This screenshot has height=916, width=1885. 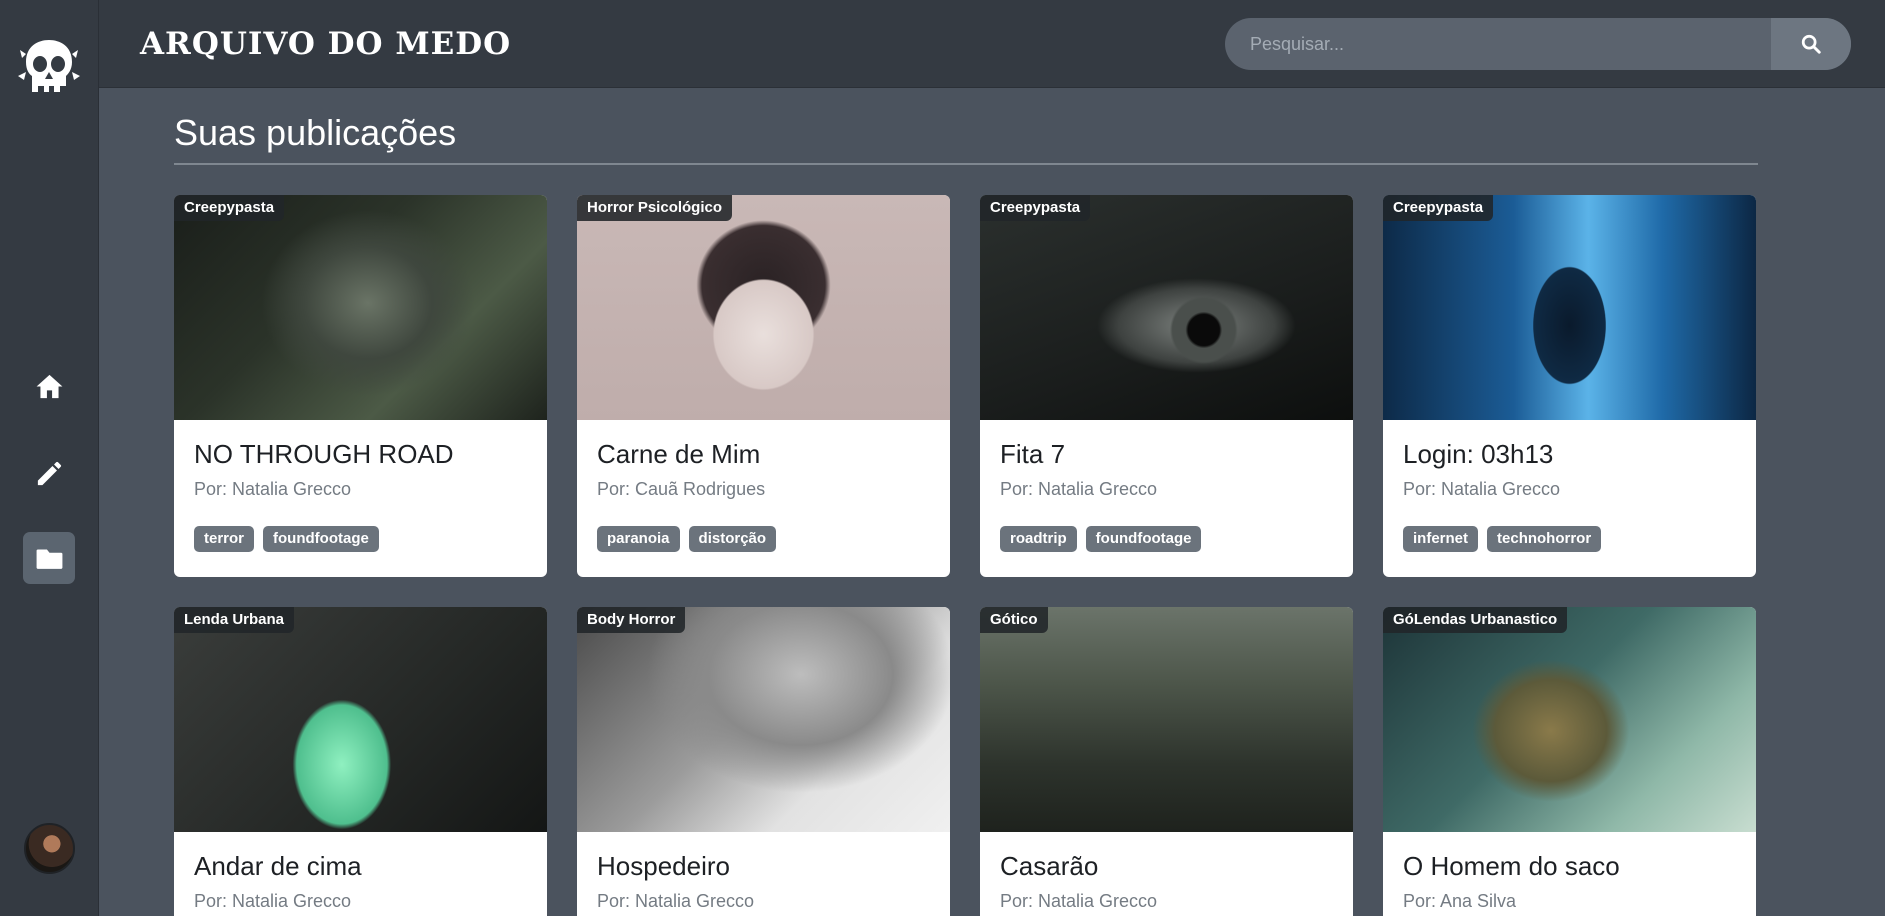 What do you see at coordinates (234, 620) in the screenshot?
I see `category-badge: Lenda Urbana` at bounding box center [234, 620].